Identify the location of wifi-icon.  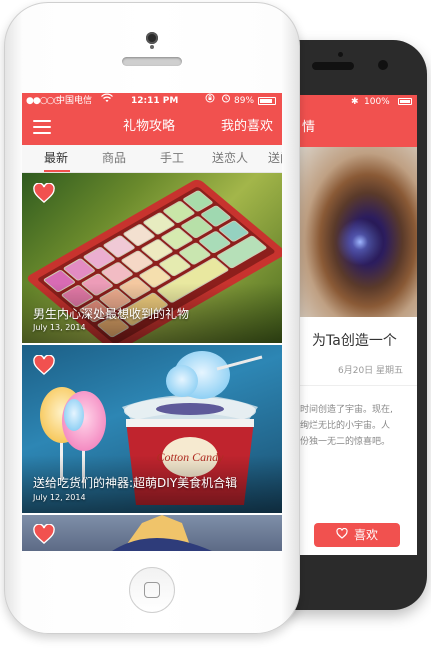
(107, 101).